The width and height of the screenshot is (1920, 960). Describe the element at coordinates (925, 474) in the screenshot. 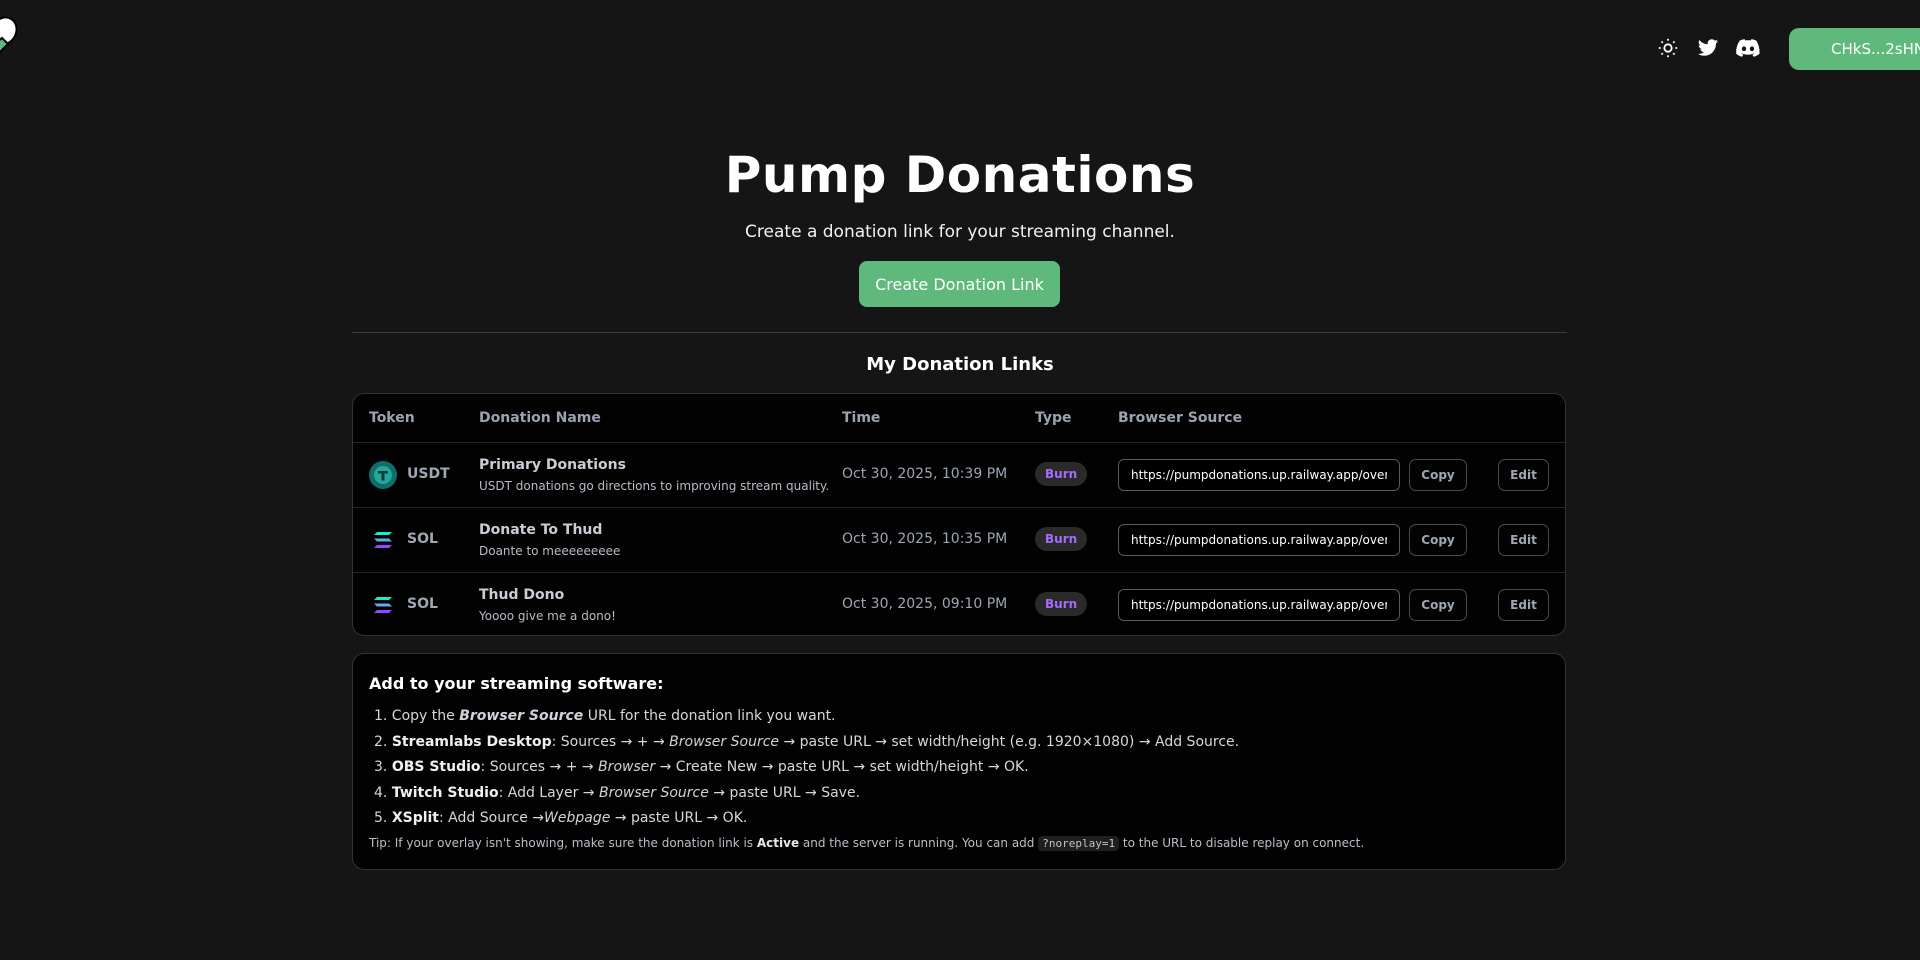

I see `donation-time: Oct 30, 2025, 10:39 PM` at that location.